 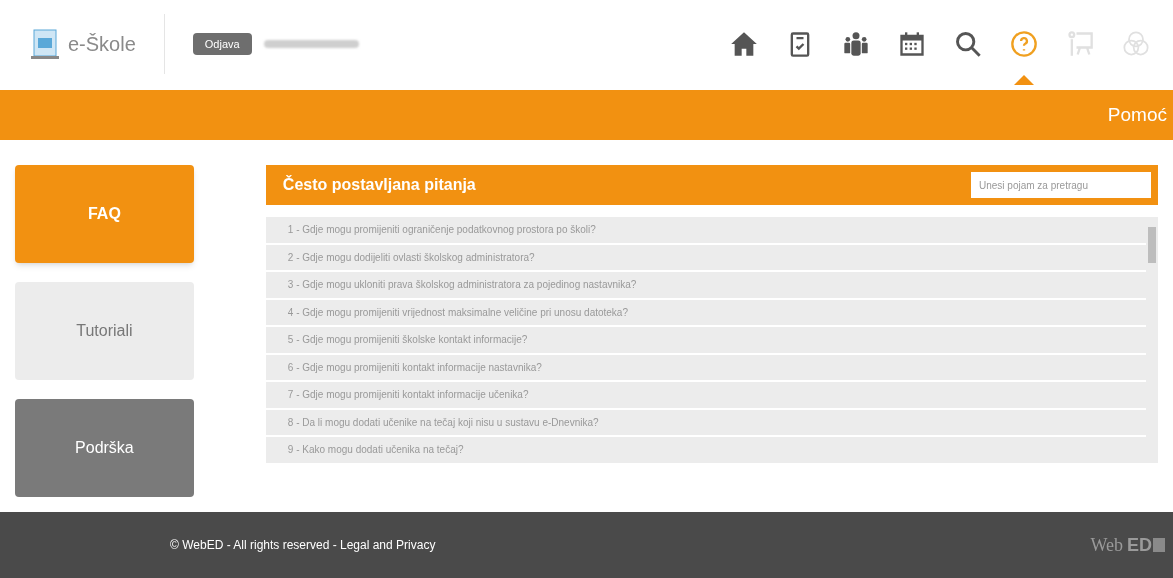 What do you see at coordinates (1139, 545) in the screenshot?
I see `logo-text: ED` at bounding box center [1139, 545].